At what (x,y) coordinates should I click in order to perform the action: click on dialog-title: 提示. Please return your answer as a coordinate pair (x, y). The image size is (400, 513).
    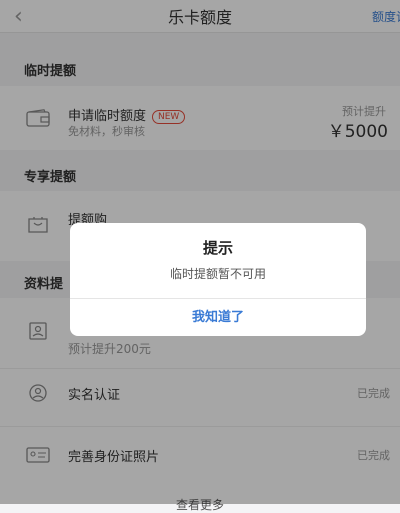
    Looking at the image, I should click on (217, 248).